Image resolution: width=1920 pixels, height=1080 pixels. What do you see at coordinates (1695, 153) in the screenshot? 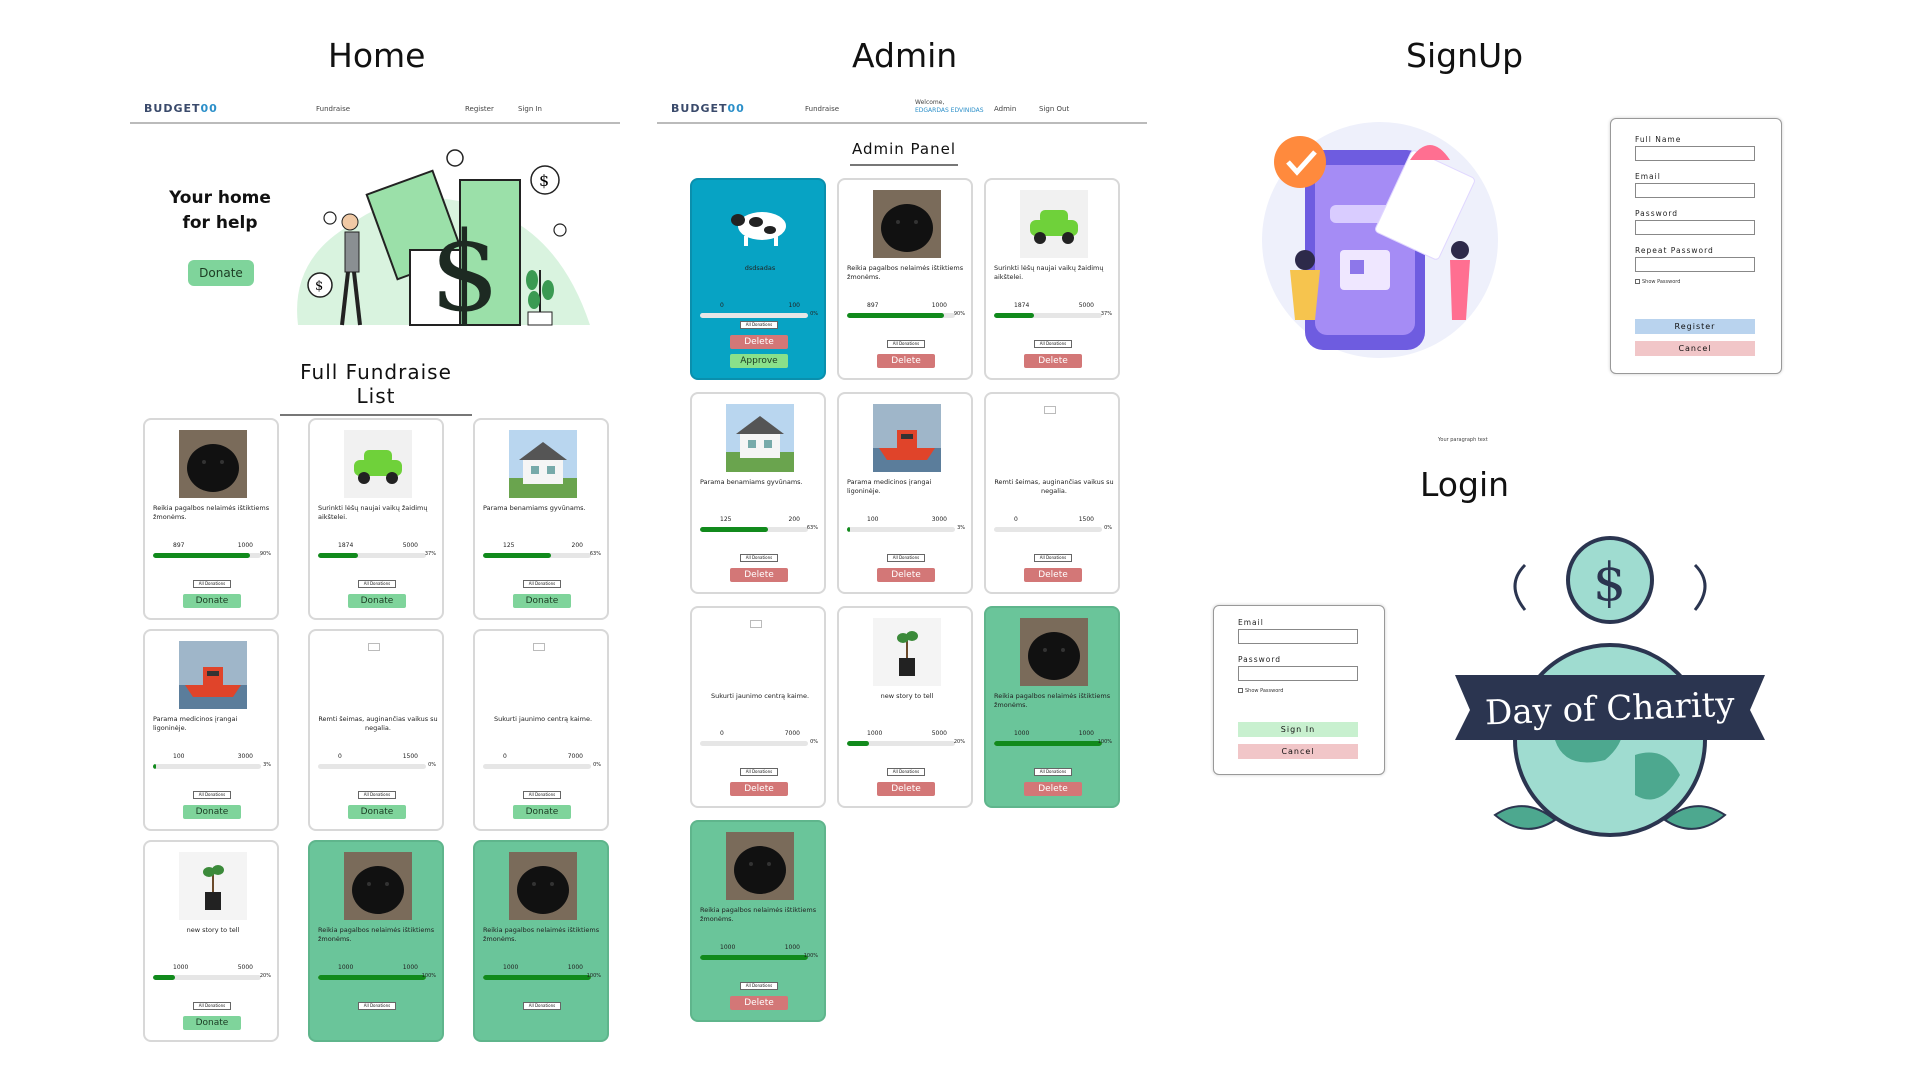
I see `full-name-input` at bounding box center [1695, 153].